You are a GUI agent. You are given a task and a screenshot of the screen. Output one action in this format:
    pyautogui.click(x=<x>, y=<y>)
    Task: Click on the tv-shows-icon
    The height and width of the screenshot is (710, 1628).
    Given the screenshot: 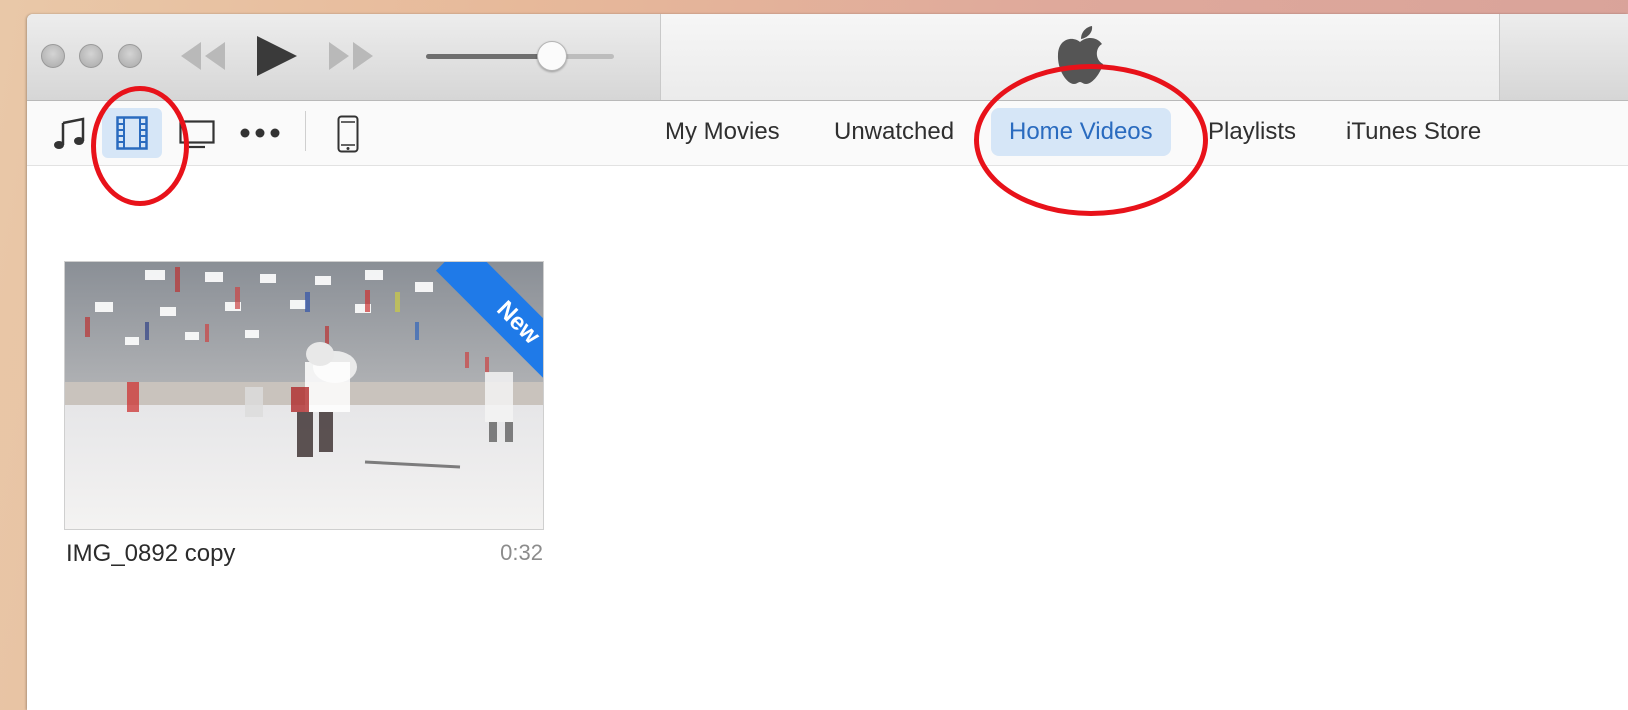 What is the action you would take?
    pyautogui.click(x=197, y=134)
    